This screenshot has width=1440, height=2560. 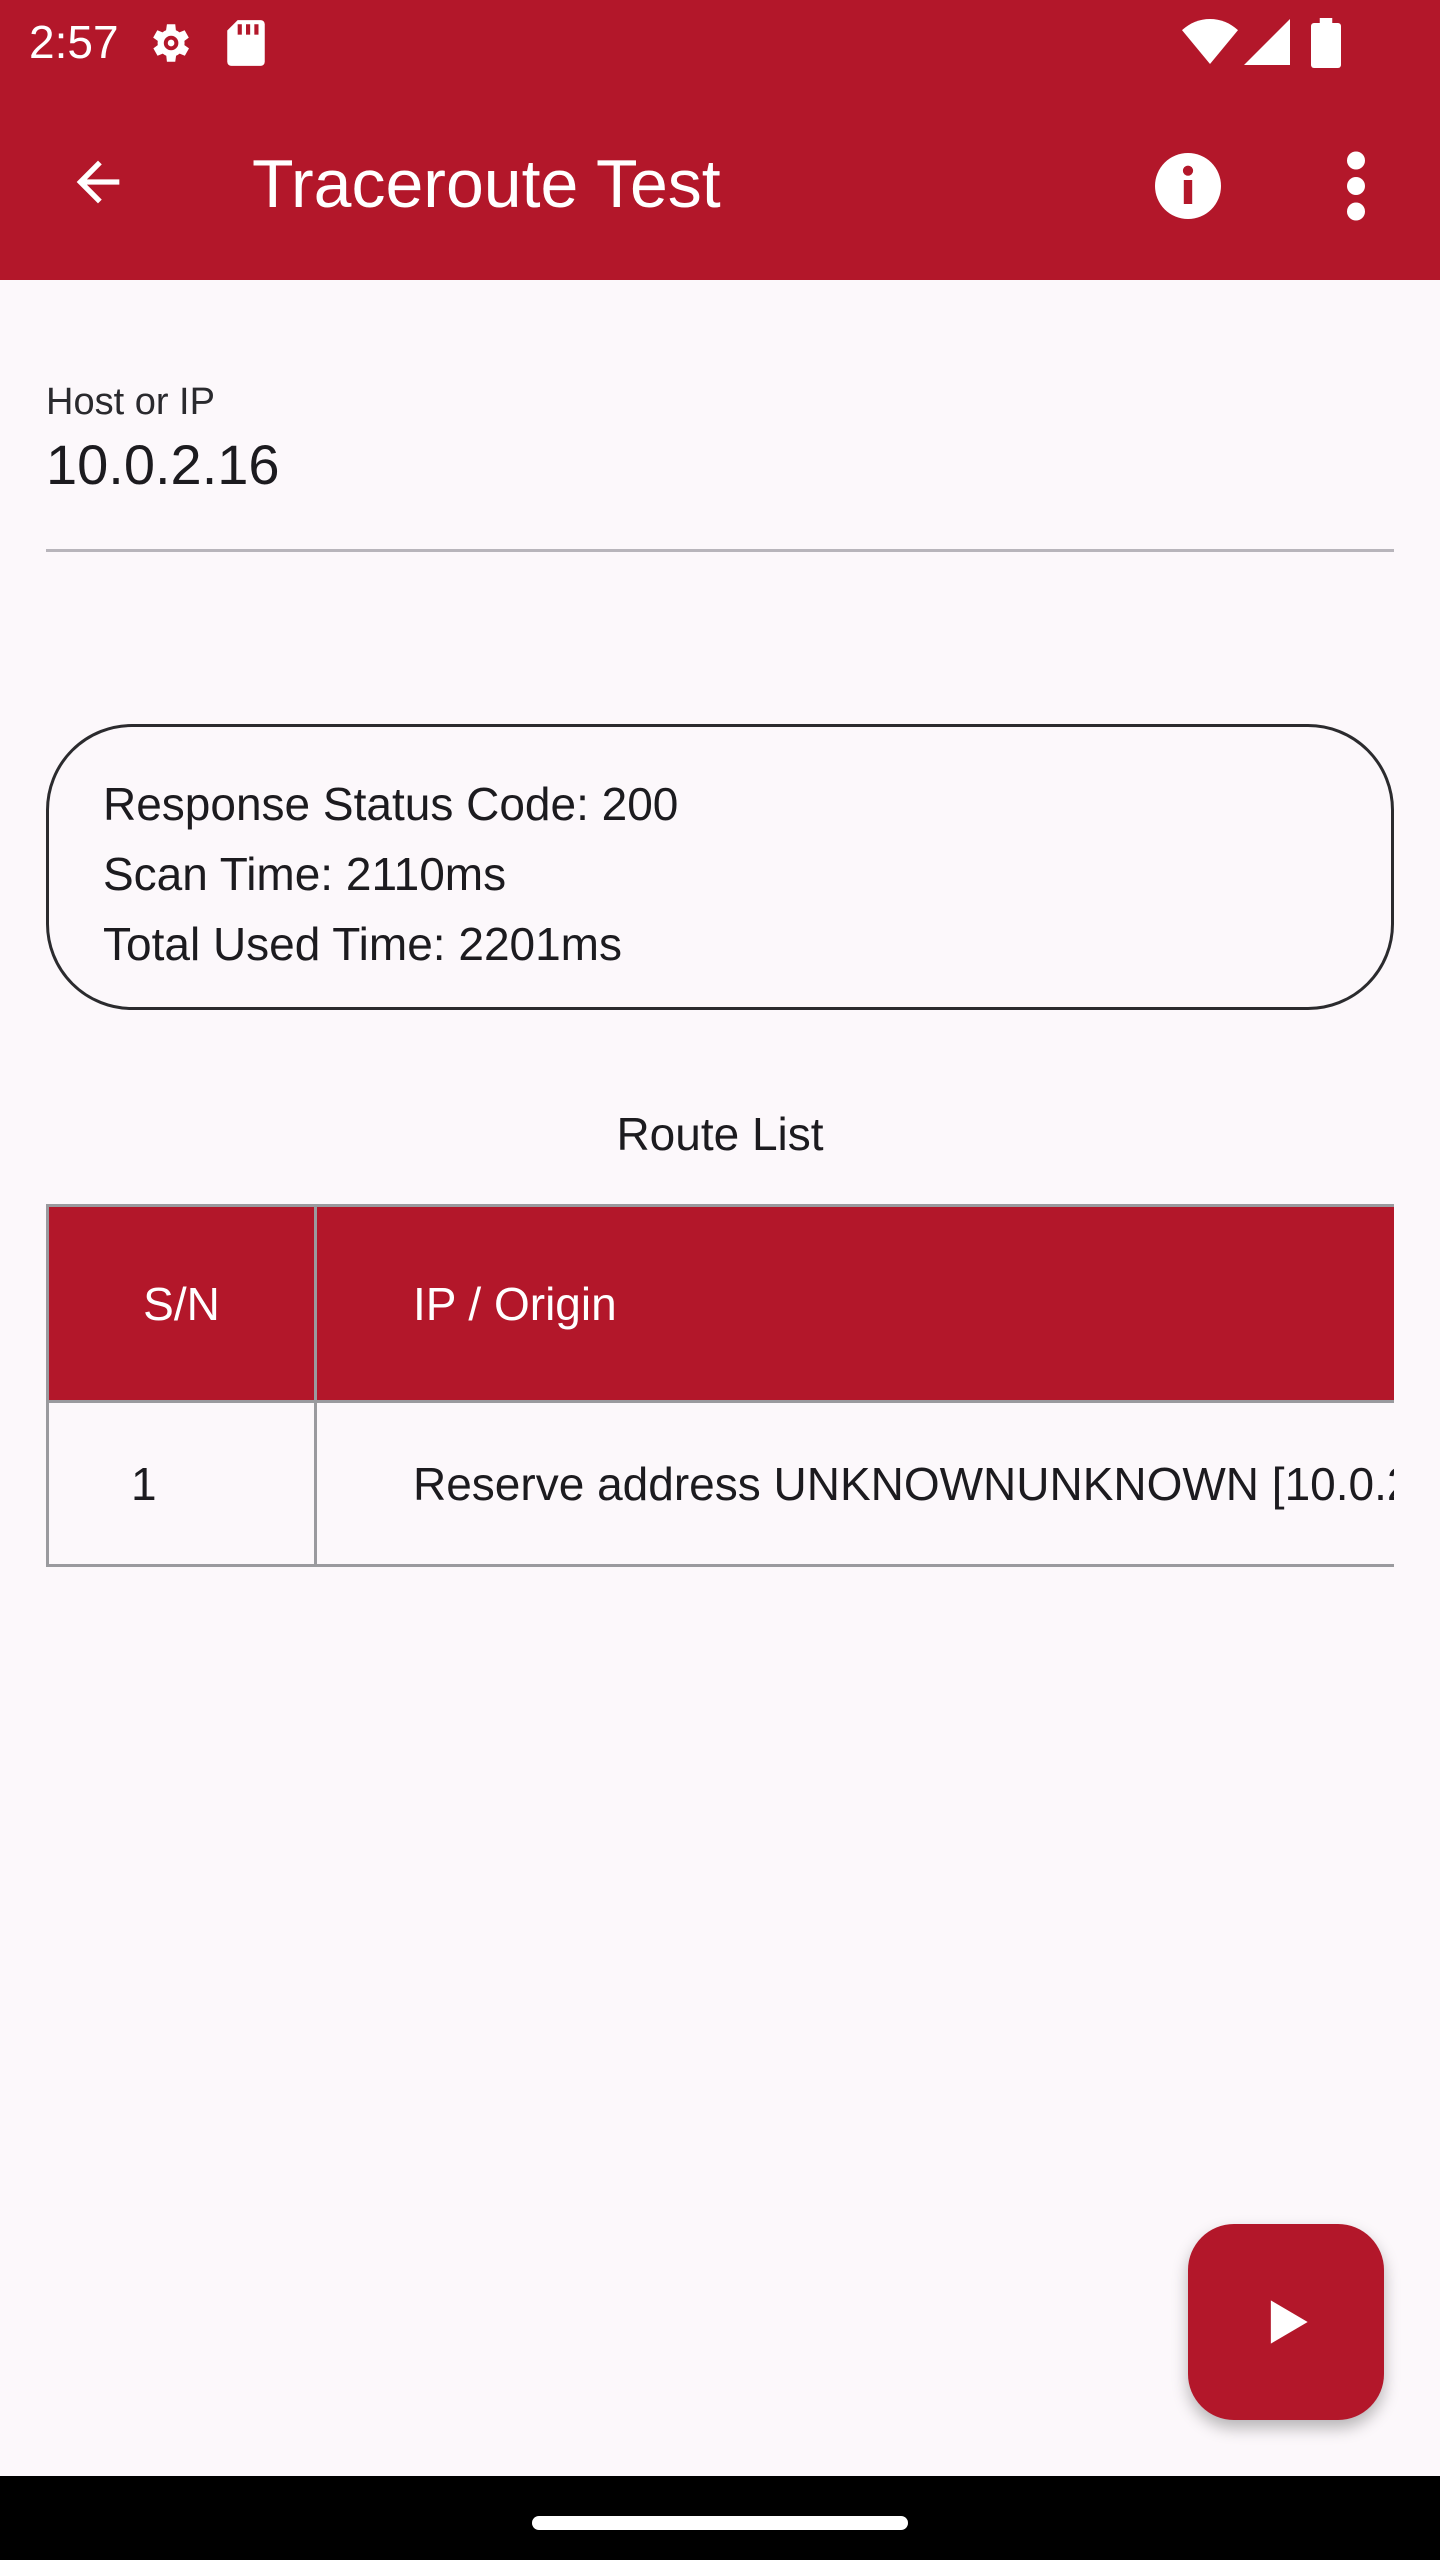 I want to click on back-arrow-icon, so click(x=98, y=182).